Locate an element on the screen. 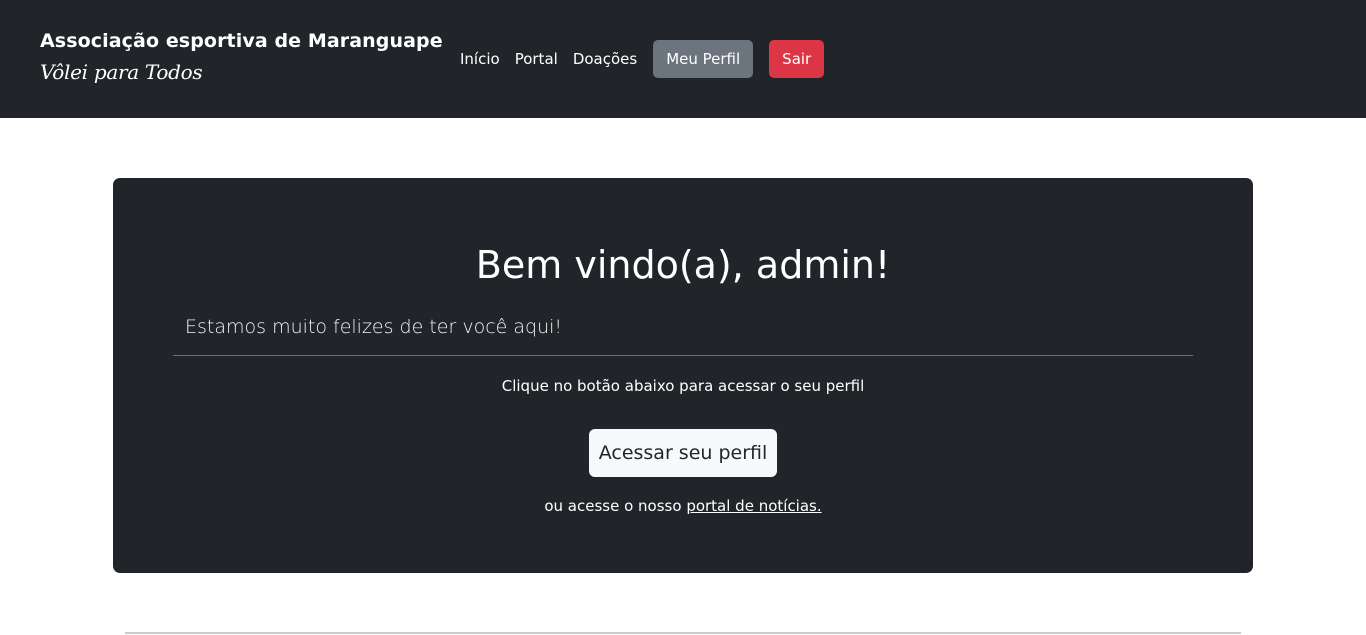 This screenshot has height=635, width=1366. logout-button: Sair is located at coordinates (797, 59).